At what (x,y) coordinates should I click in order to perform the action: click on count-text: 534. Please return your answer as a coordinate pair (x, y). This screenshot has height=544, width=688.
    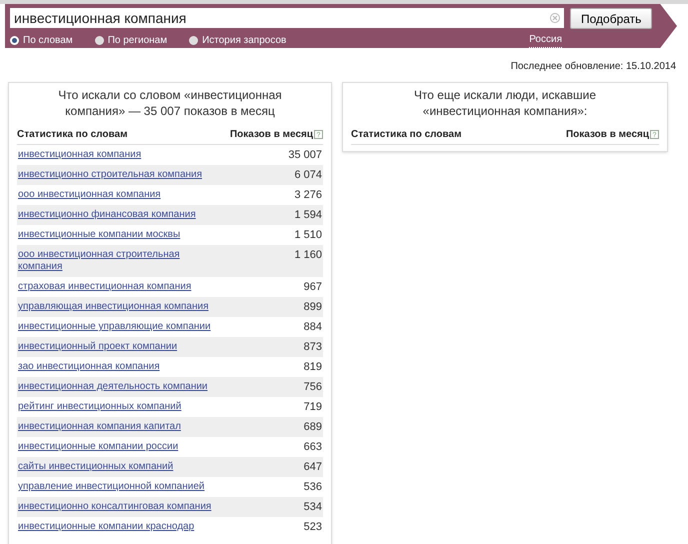
    Looking at the image, I should click on (313, 507).